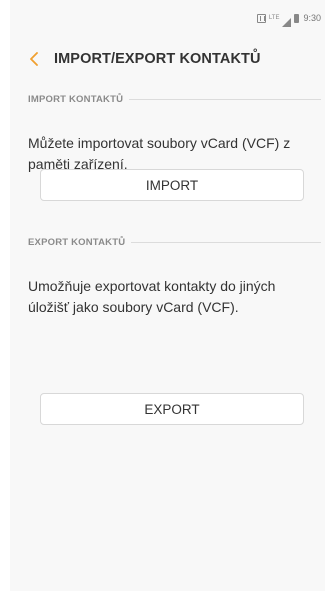 The image size is (335, 591). What do you see at coordinates (261, 18) in the screenshot?
I see `nfc-icon` at bounding box center [261, 18].